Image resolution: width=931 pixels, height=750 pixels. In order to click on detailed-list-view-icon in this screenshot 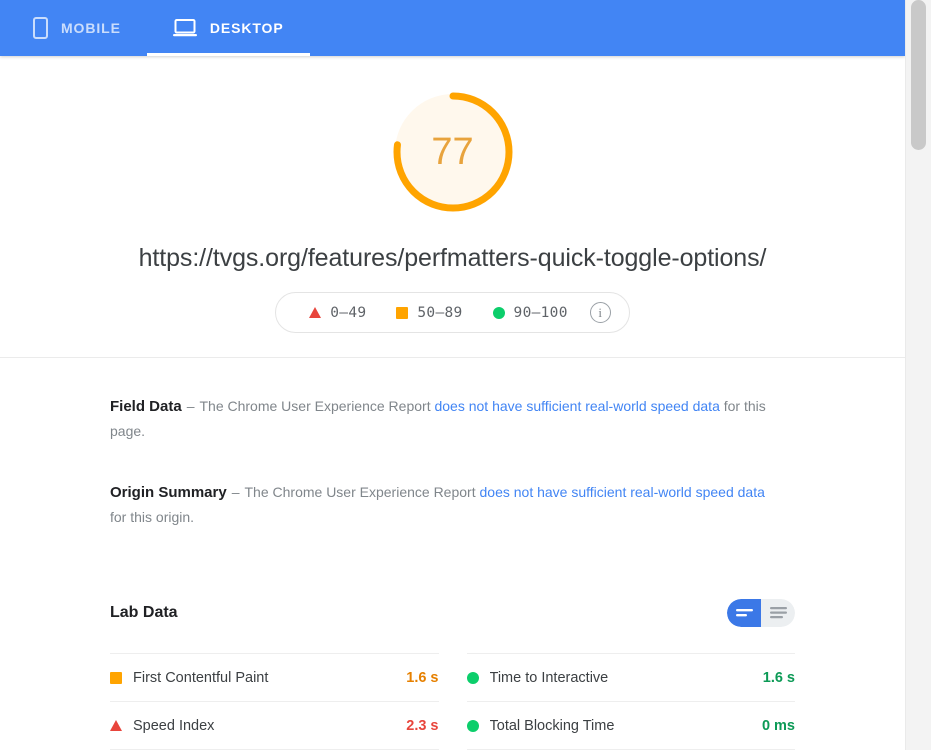, I will do `click(778, 613)`.